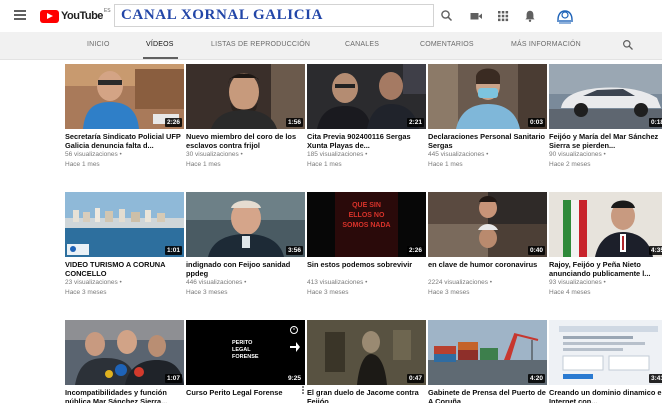 The width and height of the screenshot is (662, 403). I want to click on video-title: indignado con Feijoo sanidad ppdeg, so click(245, 269).